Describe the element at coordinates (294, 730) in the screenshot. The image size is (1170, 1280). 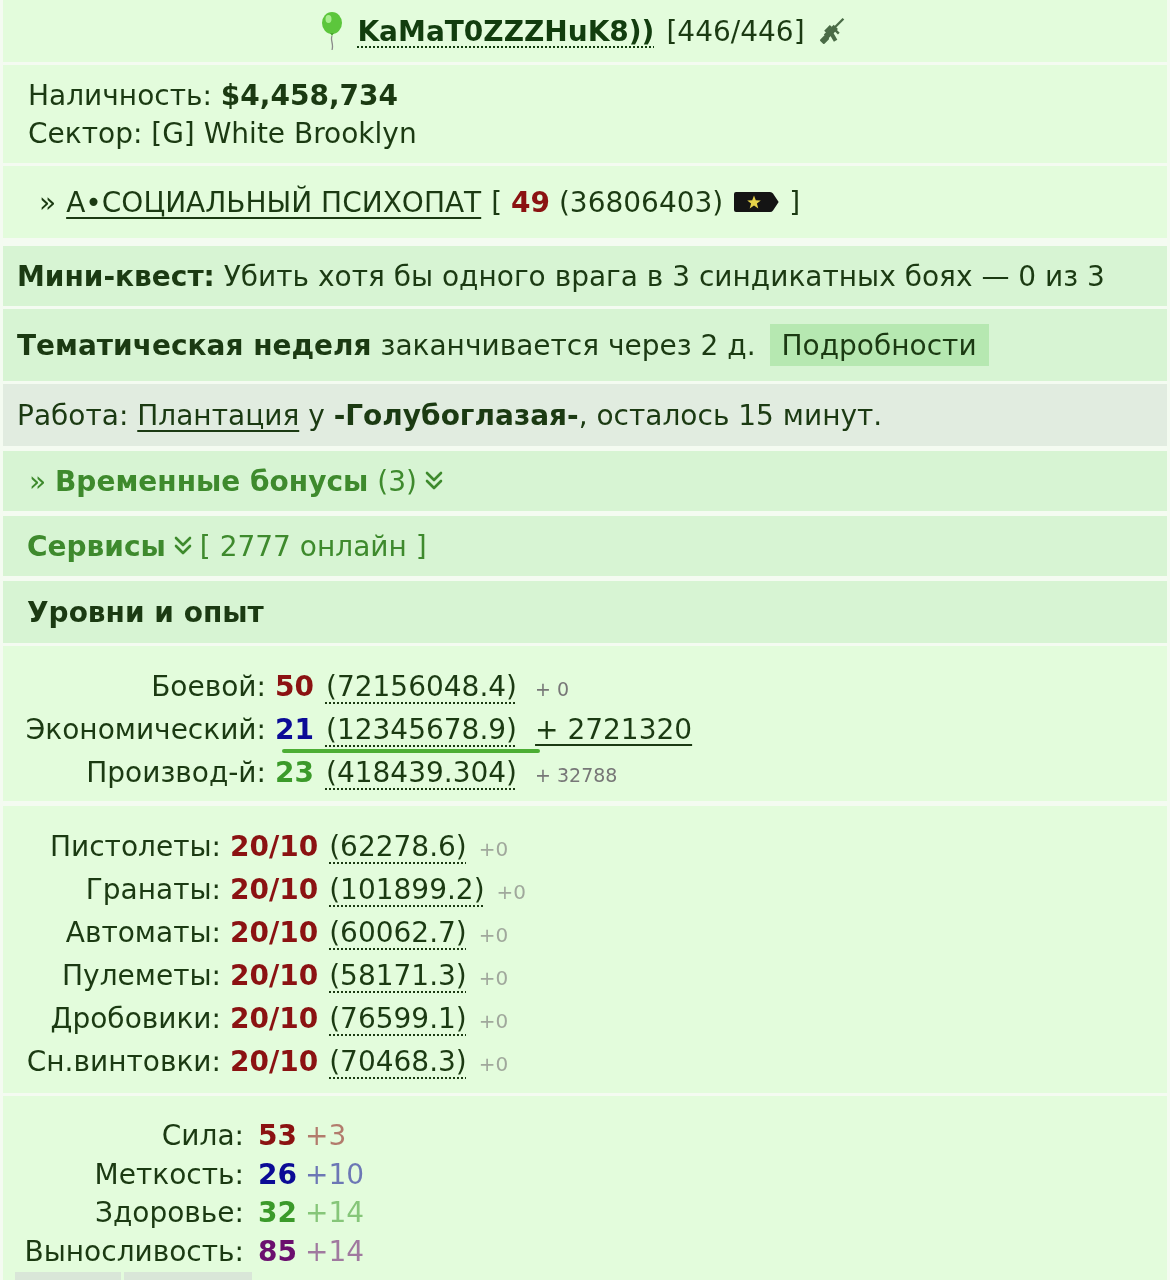
I see `level-value: 21` at that location.